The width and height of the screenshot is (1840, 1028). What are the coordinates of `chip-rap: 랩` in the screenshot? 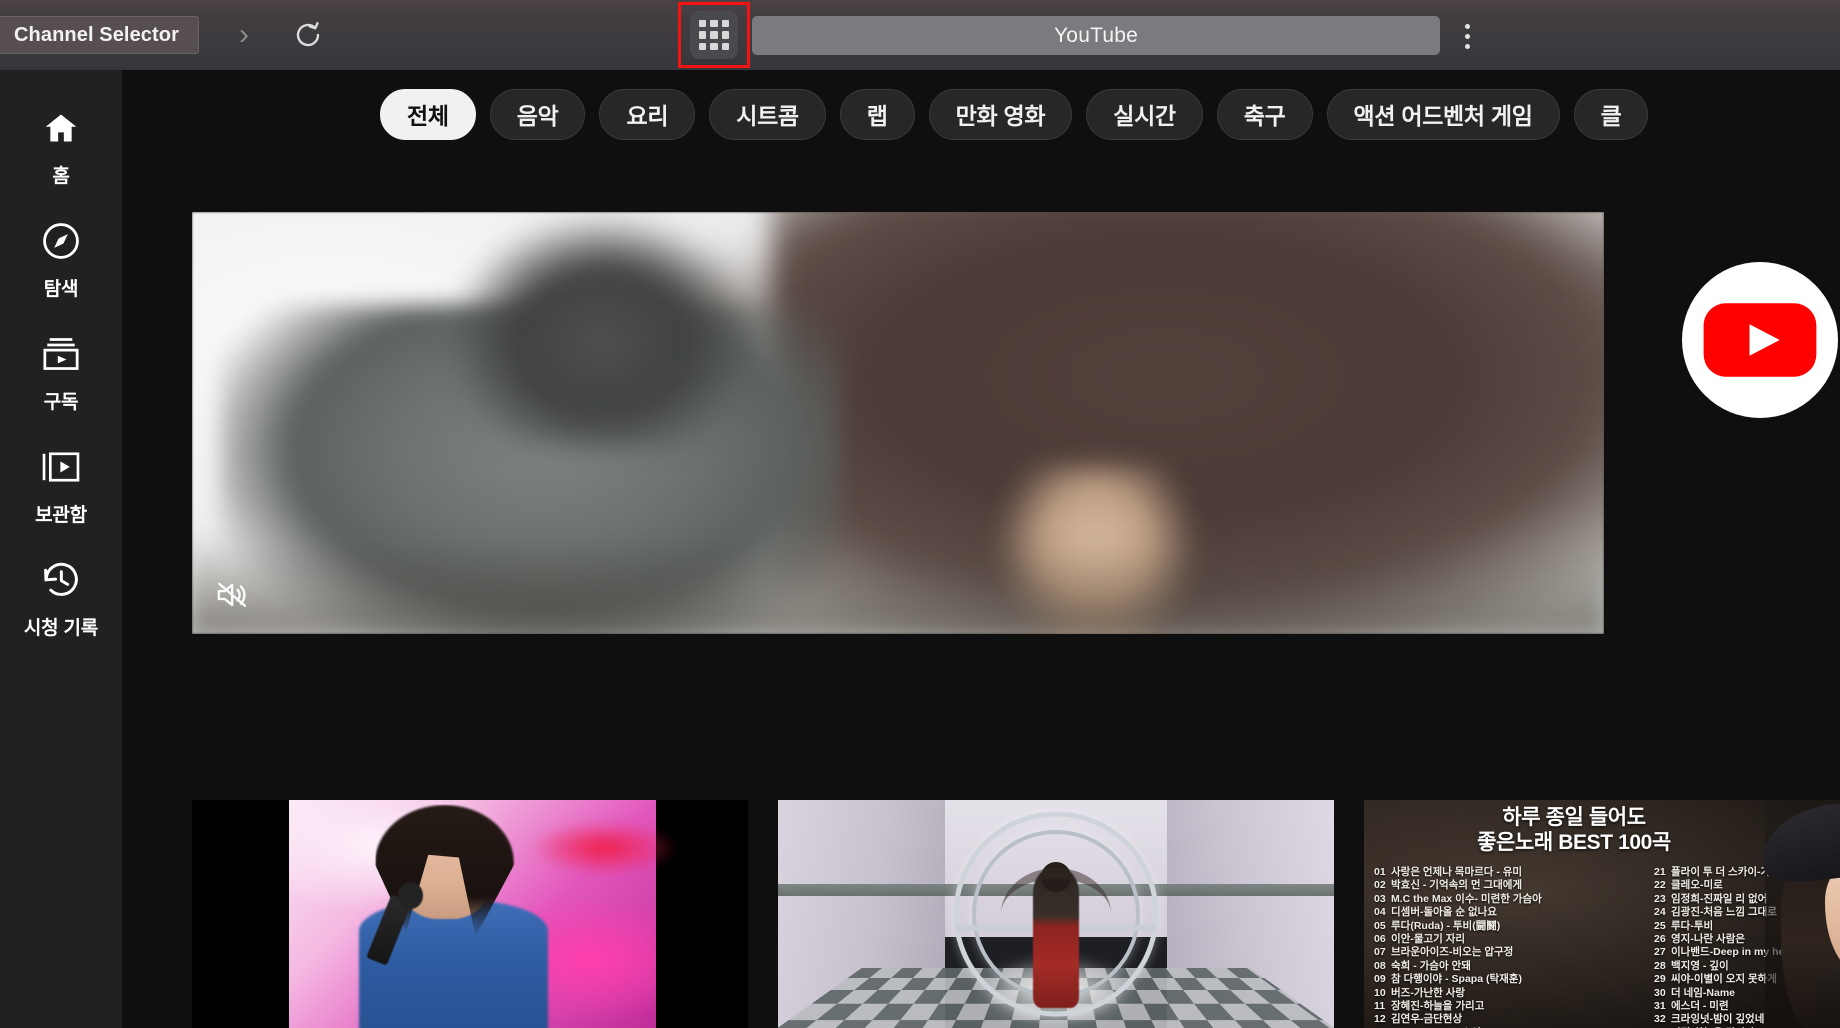 It's located at (877, 114).